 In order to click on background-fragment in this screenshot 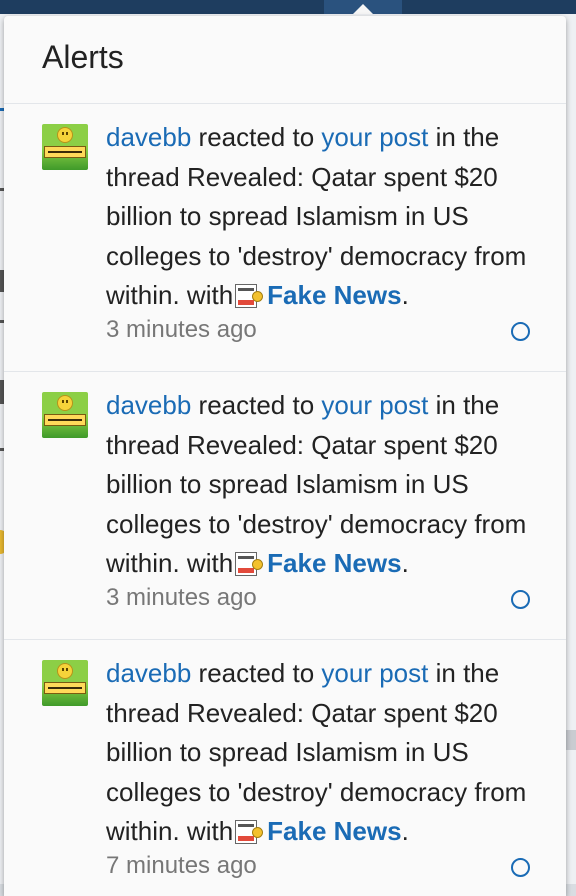, I will do `click(571, 740)`.